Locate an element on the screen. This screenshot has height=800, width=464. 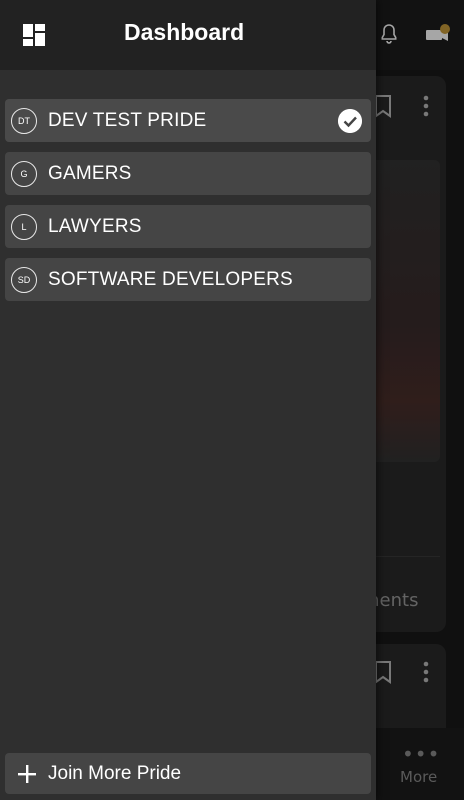
pride-item-software-developers: SD SOFTWARE DEVELOPERS is located at coordinates (188, 279).